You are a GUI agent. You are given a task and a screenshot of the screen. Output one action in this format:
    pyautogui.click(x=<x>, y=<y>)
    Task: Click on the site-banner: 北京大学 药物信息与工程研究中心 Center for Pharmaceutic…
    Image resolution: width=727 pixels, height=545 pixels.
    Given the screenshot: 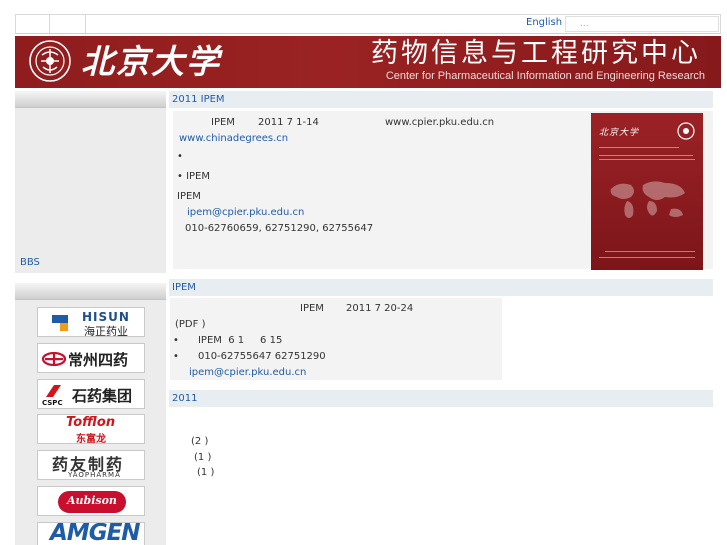 What is the action you would take?
    pyautogui.click(x=368, y=62)
    